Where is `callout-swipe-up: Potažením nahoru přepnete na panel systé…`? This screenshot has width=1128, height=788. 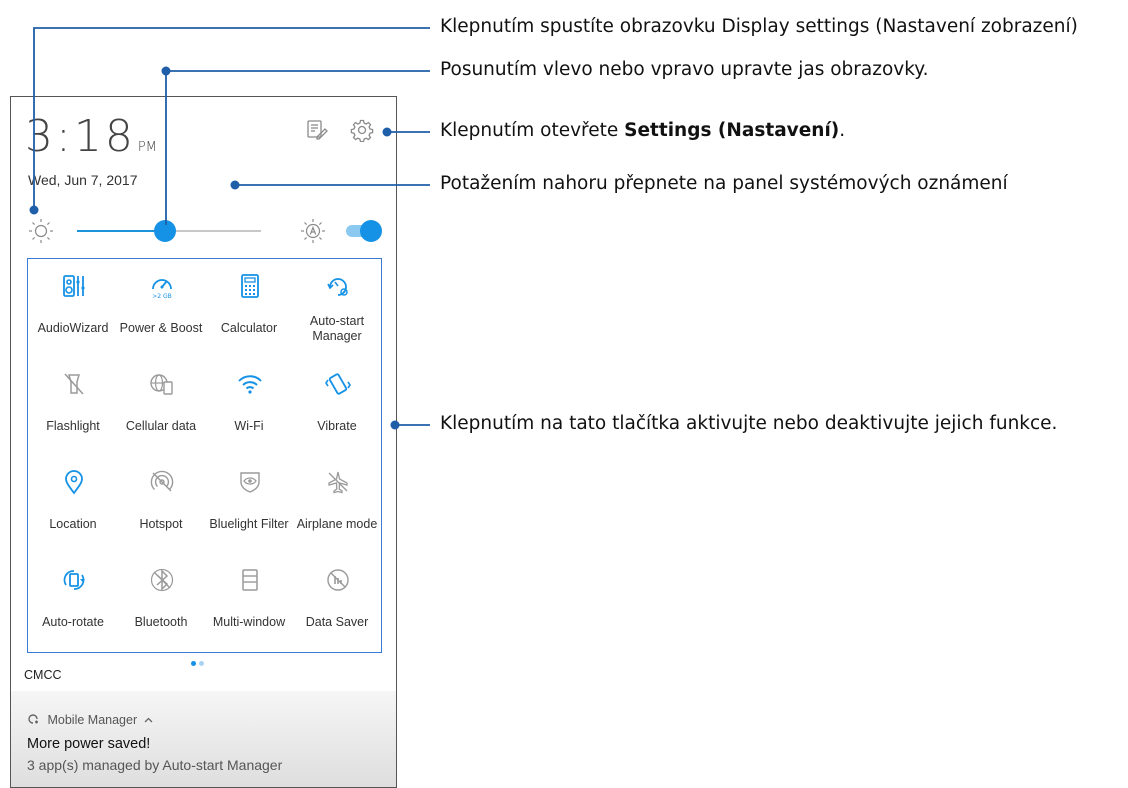
callout-swipe-up: Potažením nahoru přepnete na panel systé… is located at coordinates (724, 183).